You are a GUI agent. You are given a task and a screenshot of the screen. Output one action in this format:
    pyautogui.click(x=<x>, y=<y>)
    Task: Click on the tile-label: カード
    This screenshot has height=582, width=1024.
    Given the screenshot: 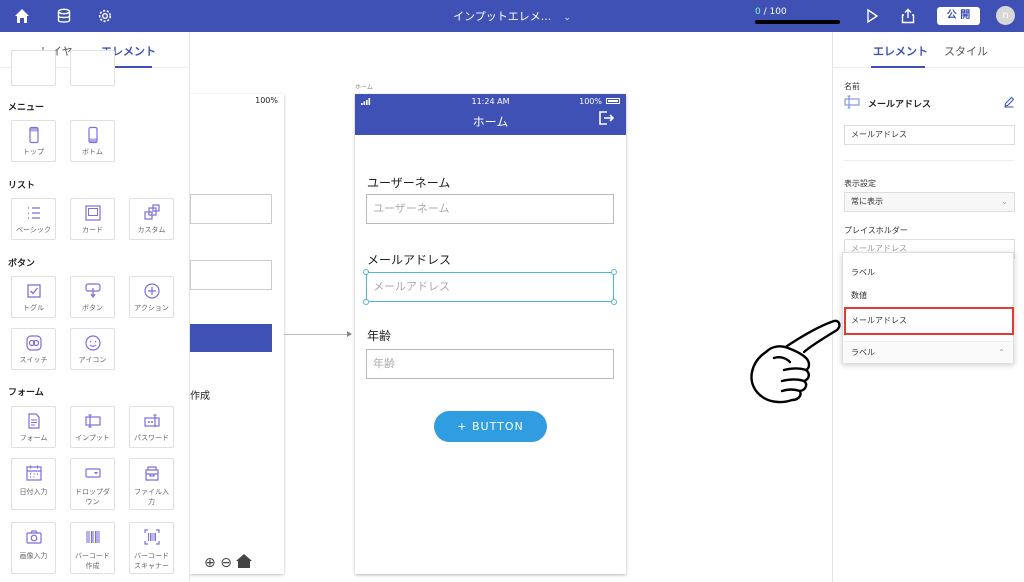 What is the action you would take?
    pyautogui.click(x=92, y=230)
    